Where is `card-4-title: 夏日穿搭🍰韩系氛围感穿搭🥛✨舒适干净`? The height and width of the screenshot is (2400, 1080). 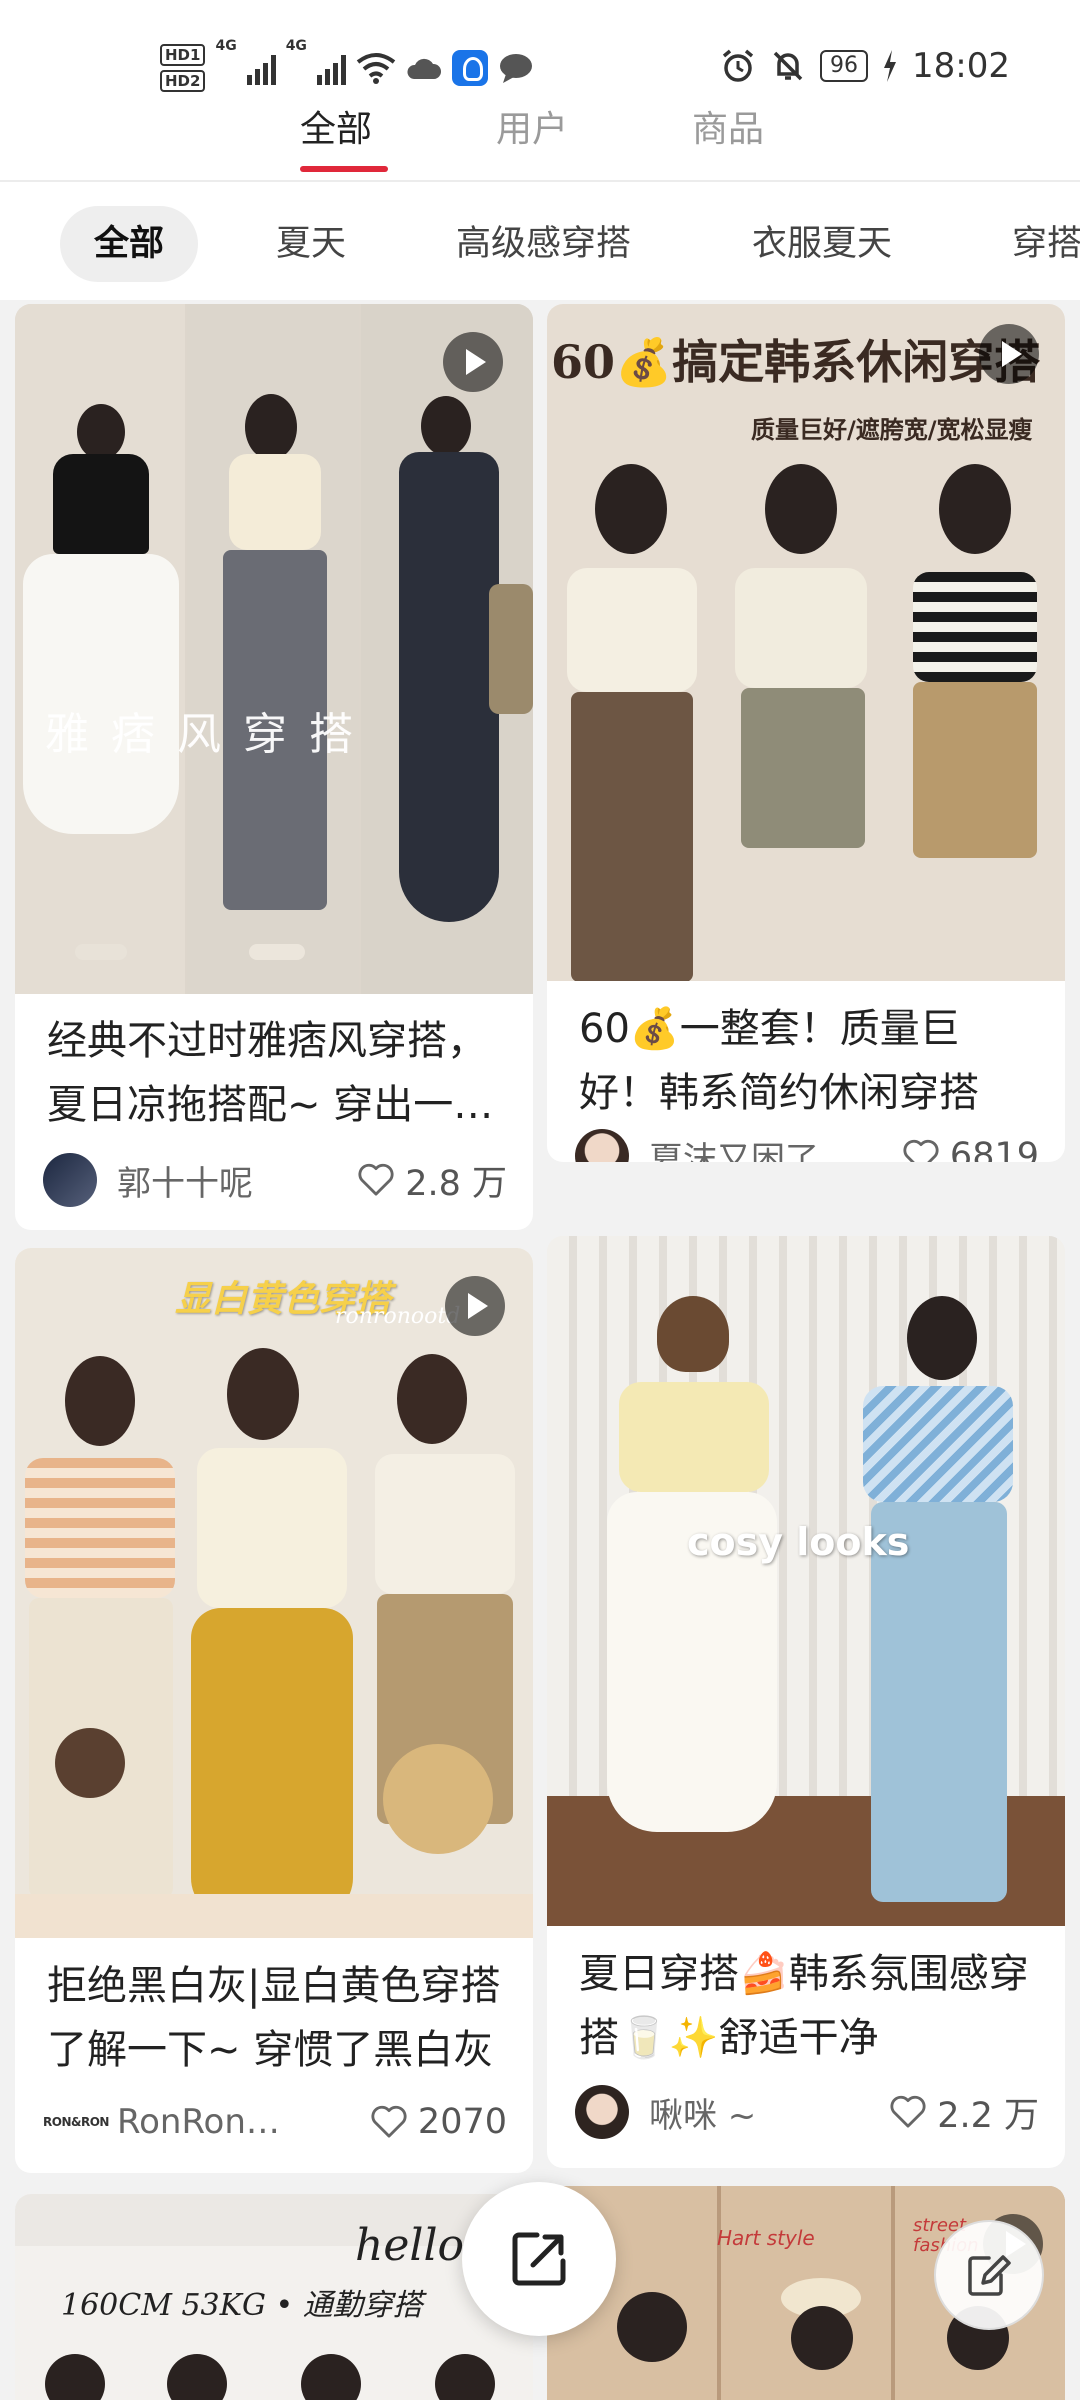
card-4-title: 夏日穿搭🍰韩系氛围感穿搭🥛✨舒适干净 is located at coordinates (809, 2006).